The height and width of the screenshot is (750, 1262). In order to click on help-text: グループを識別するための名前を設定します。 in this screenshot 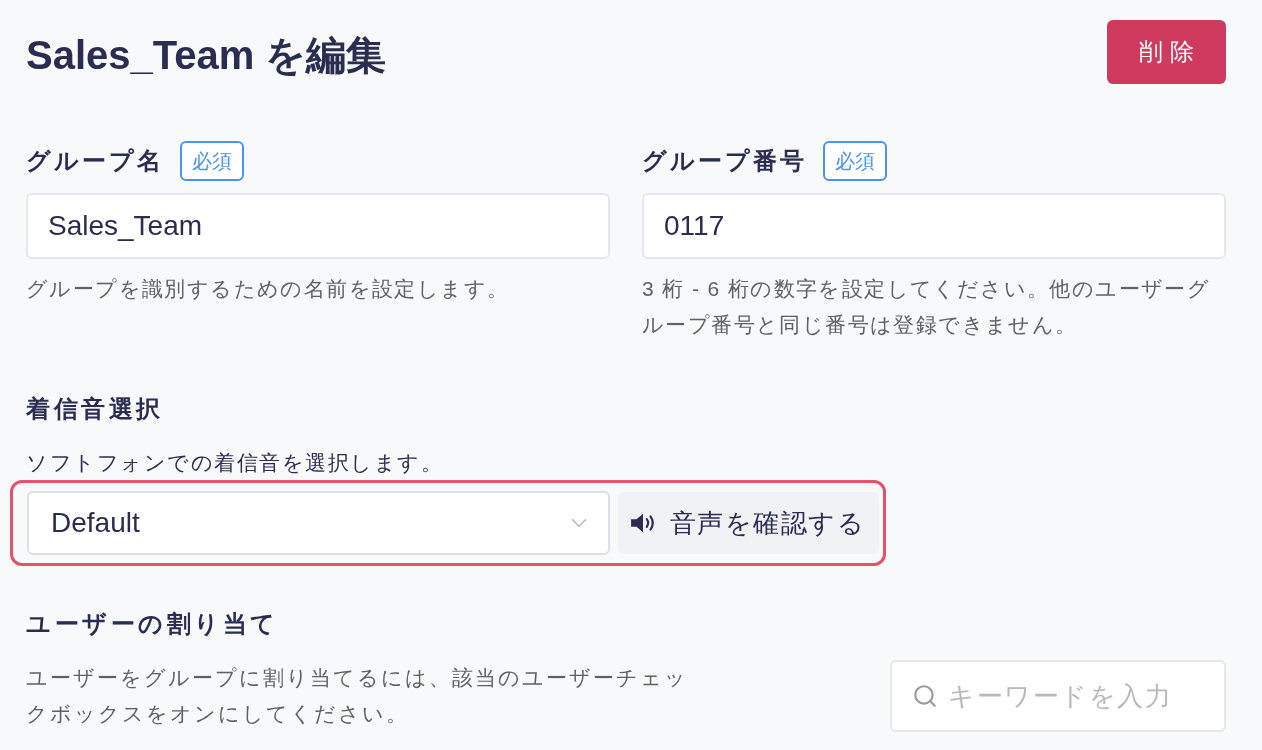, I will do `click(268, 289)`.